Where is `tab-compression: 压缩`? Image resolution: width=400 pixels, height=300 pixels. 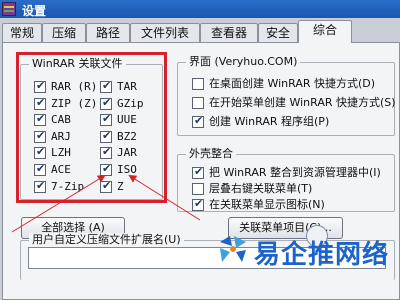
tab-compression: 压缩 is located at coordinates (64, 32).